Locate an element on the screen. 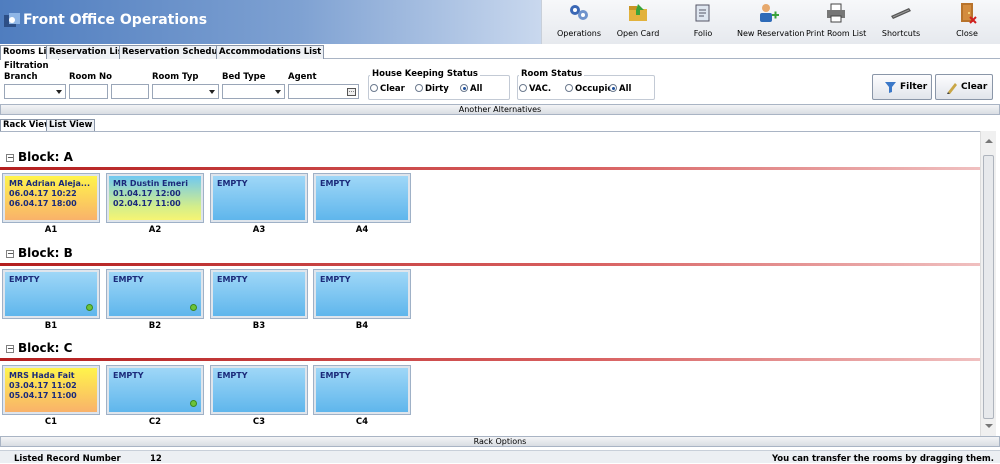 Image resolution: width=1000 pixels, height=464 pixels. checkin-date: 01.04.17 12:00 is located at coordinates (147, 193).